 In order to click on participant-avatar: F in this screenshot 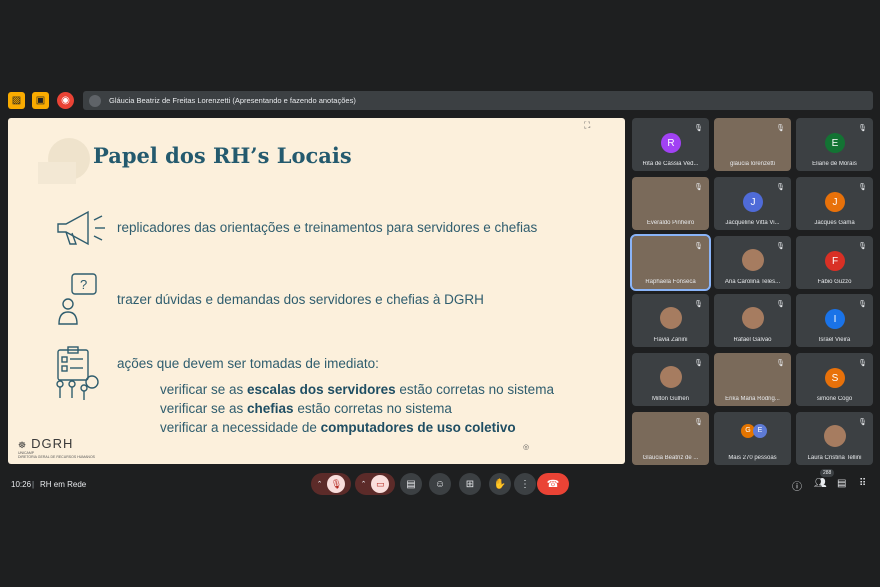, I will do `click(835, 261)`.